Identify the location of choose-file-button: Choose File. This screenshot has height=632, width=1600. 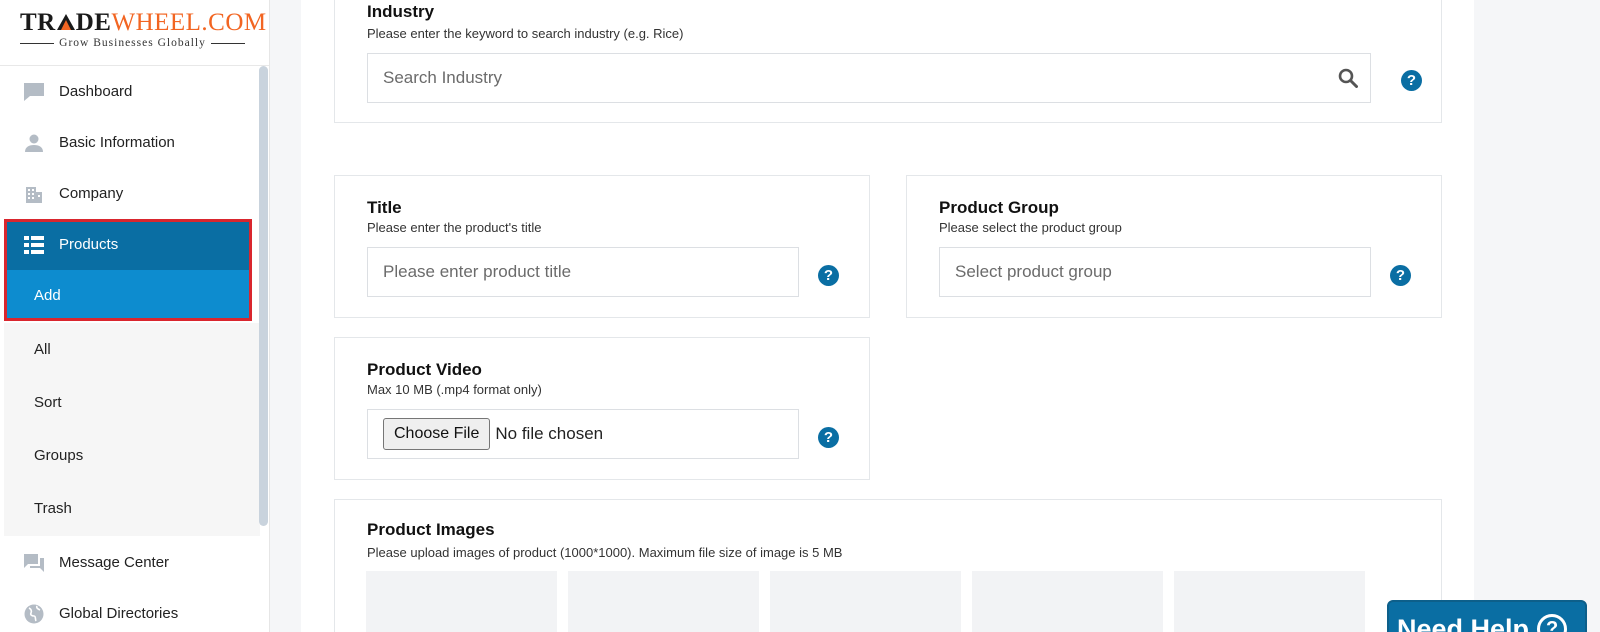
(437, 434).